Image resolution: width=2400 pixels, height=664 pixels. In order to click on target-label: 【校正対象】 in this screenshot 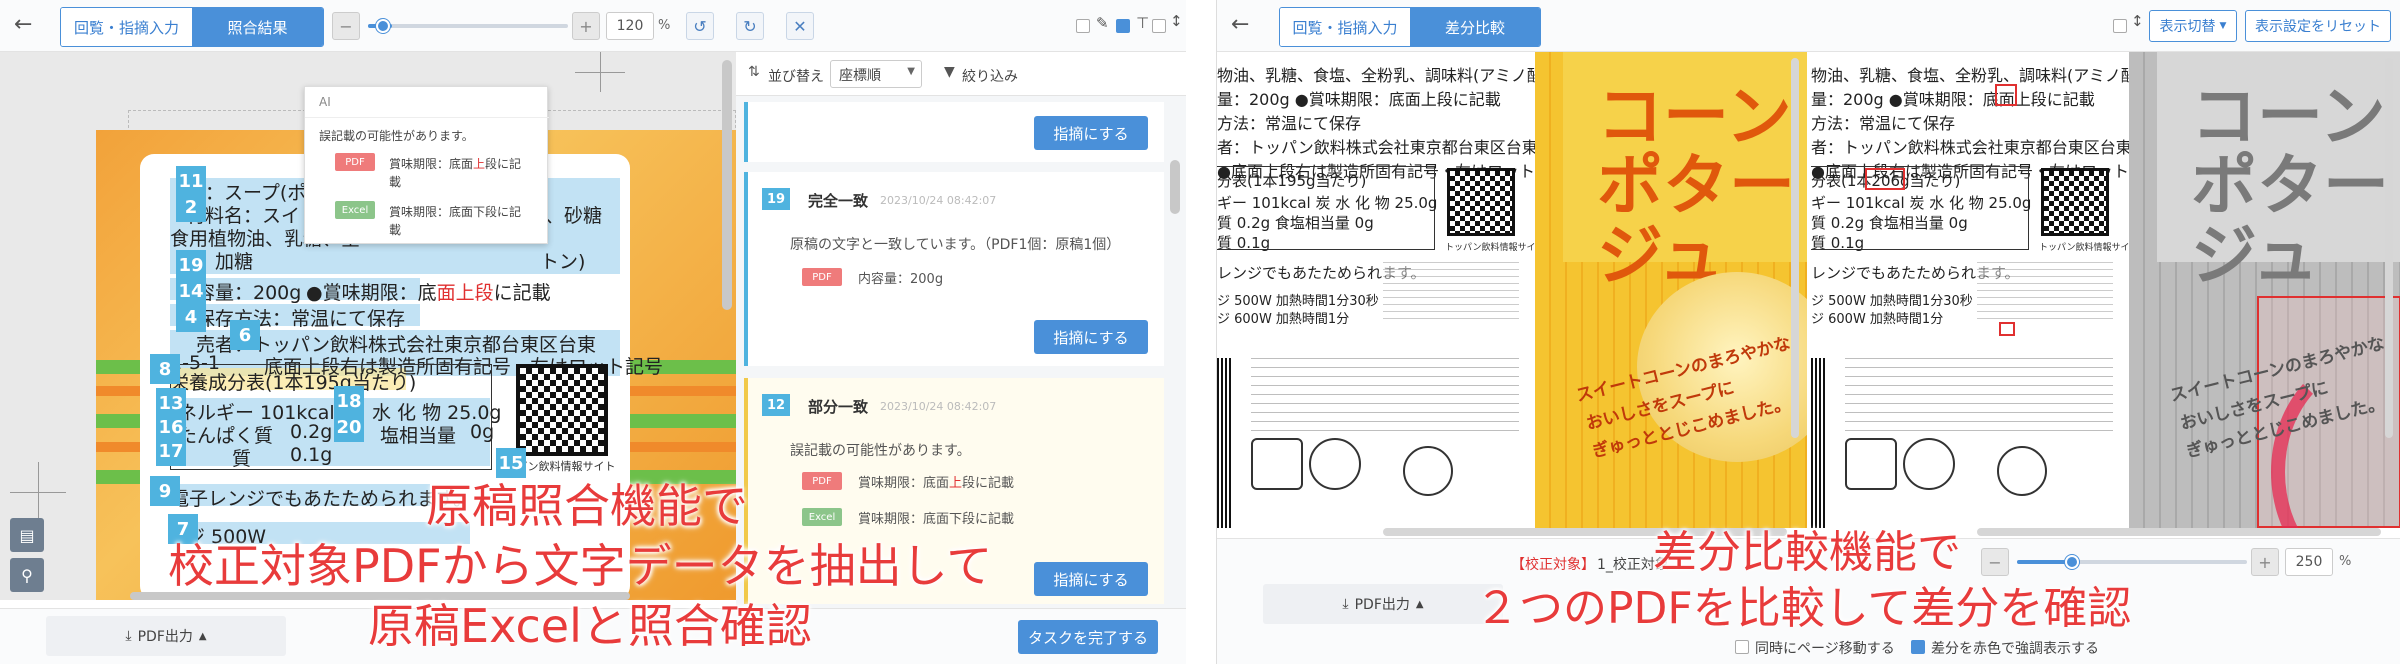, I will do `click(1553, 565)`.